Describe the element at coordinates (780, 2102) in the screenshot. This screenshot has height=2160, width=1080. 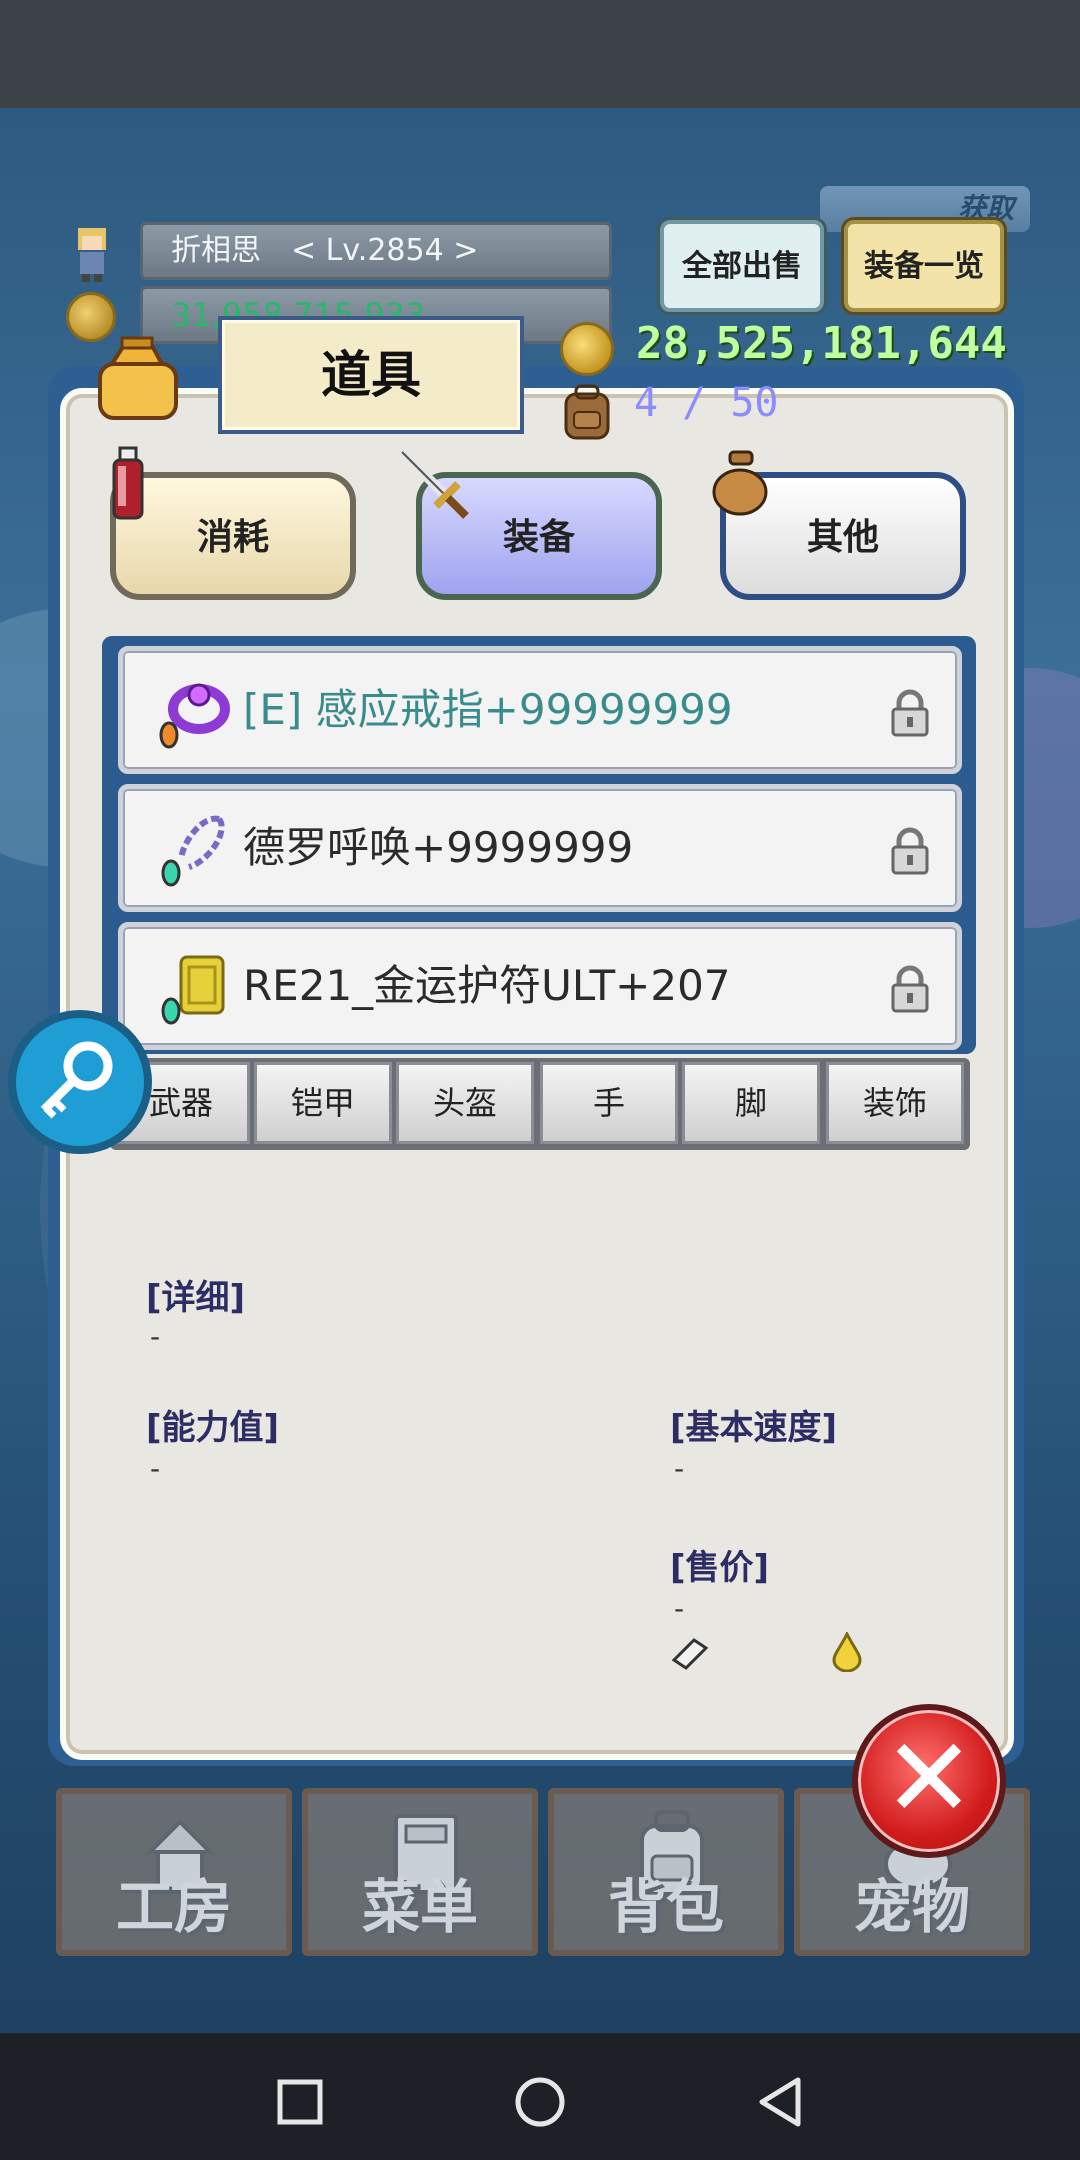
I see `back-icon` at that location.